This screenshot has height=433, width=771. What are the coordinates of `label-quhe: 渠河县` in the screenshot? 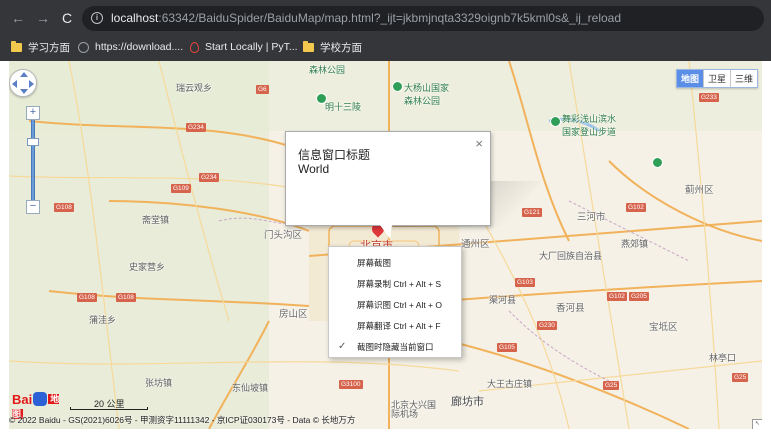 It's located at (503, 300).